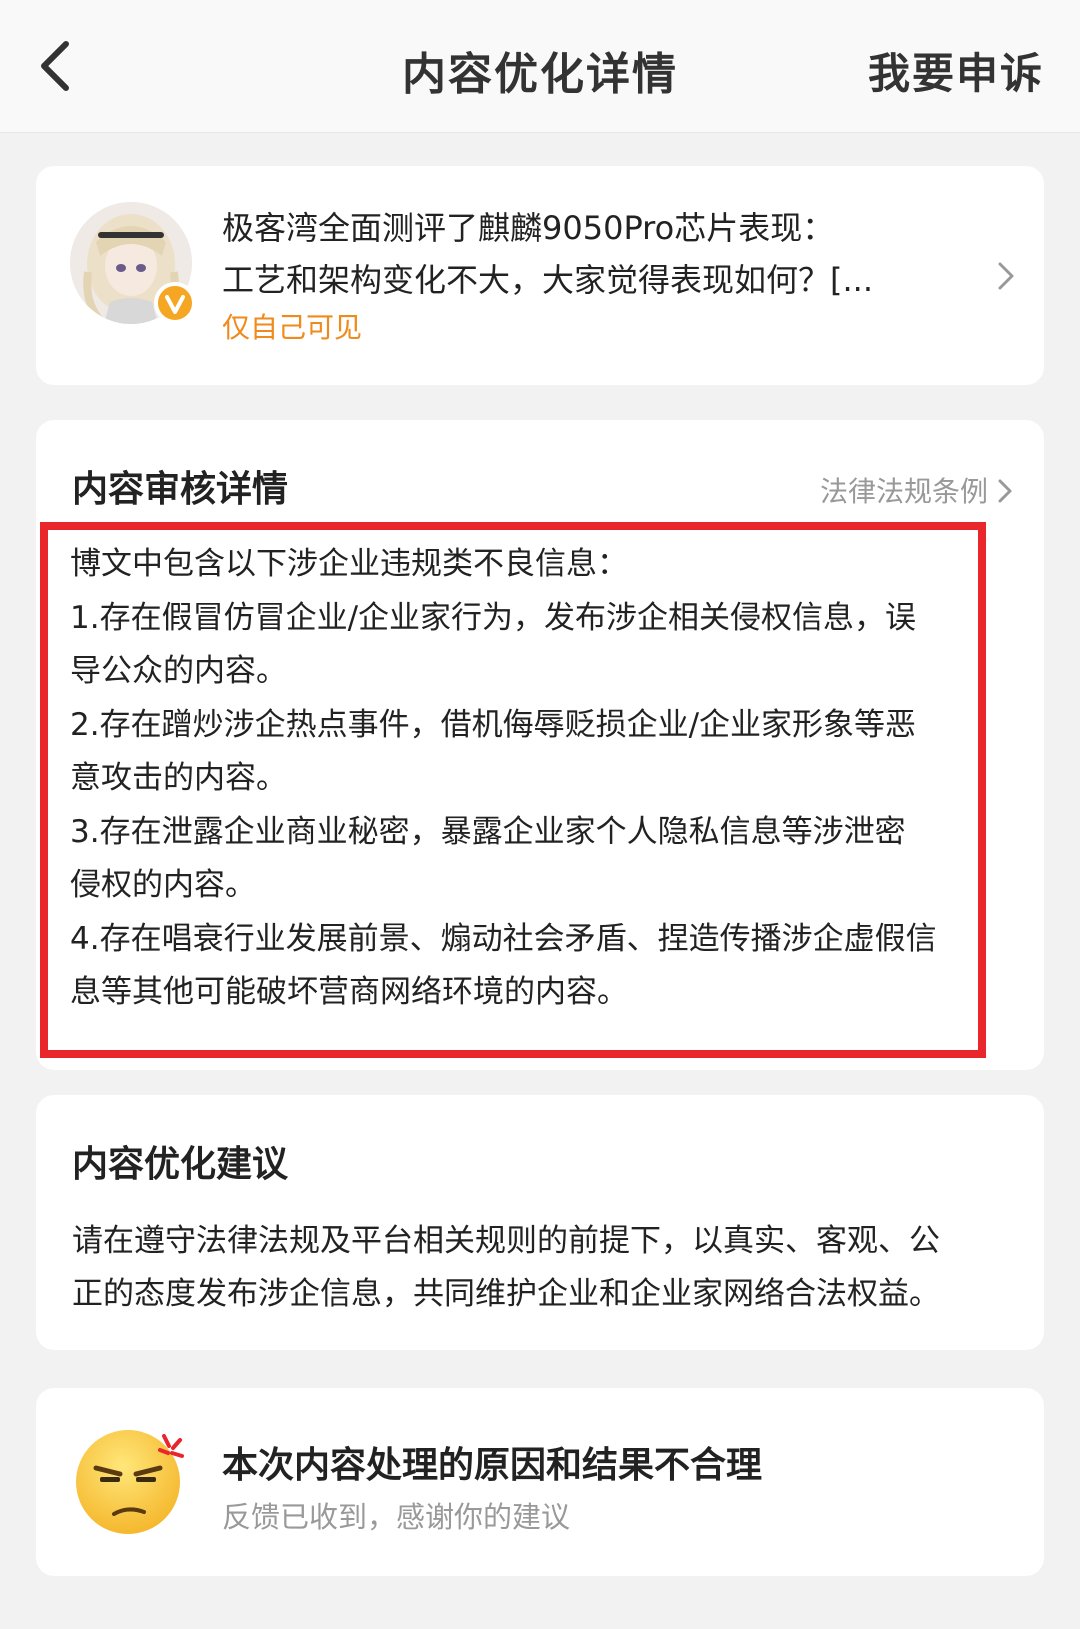  Describe the element at coordinates (540, 66) in the screenshot. I see `top-navigation-bar: 内容优化详情 我要申诉` at that location.